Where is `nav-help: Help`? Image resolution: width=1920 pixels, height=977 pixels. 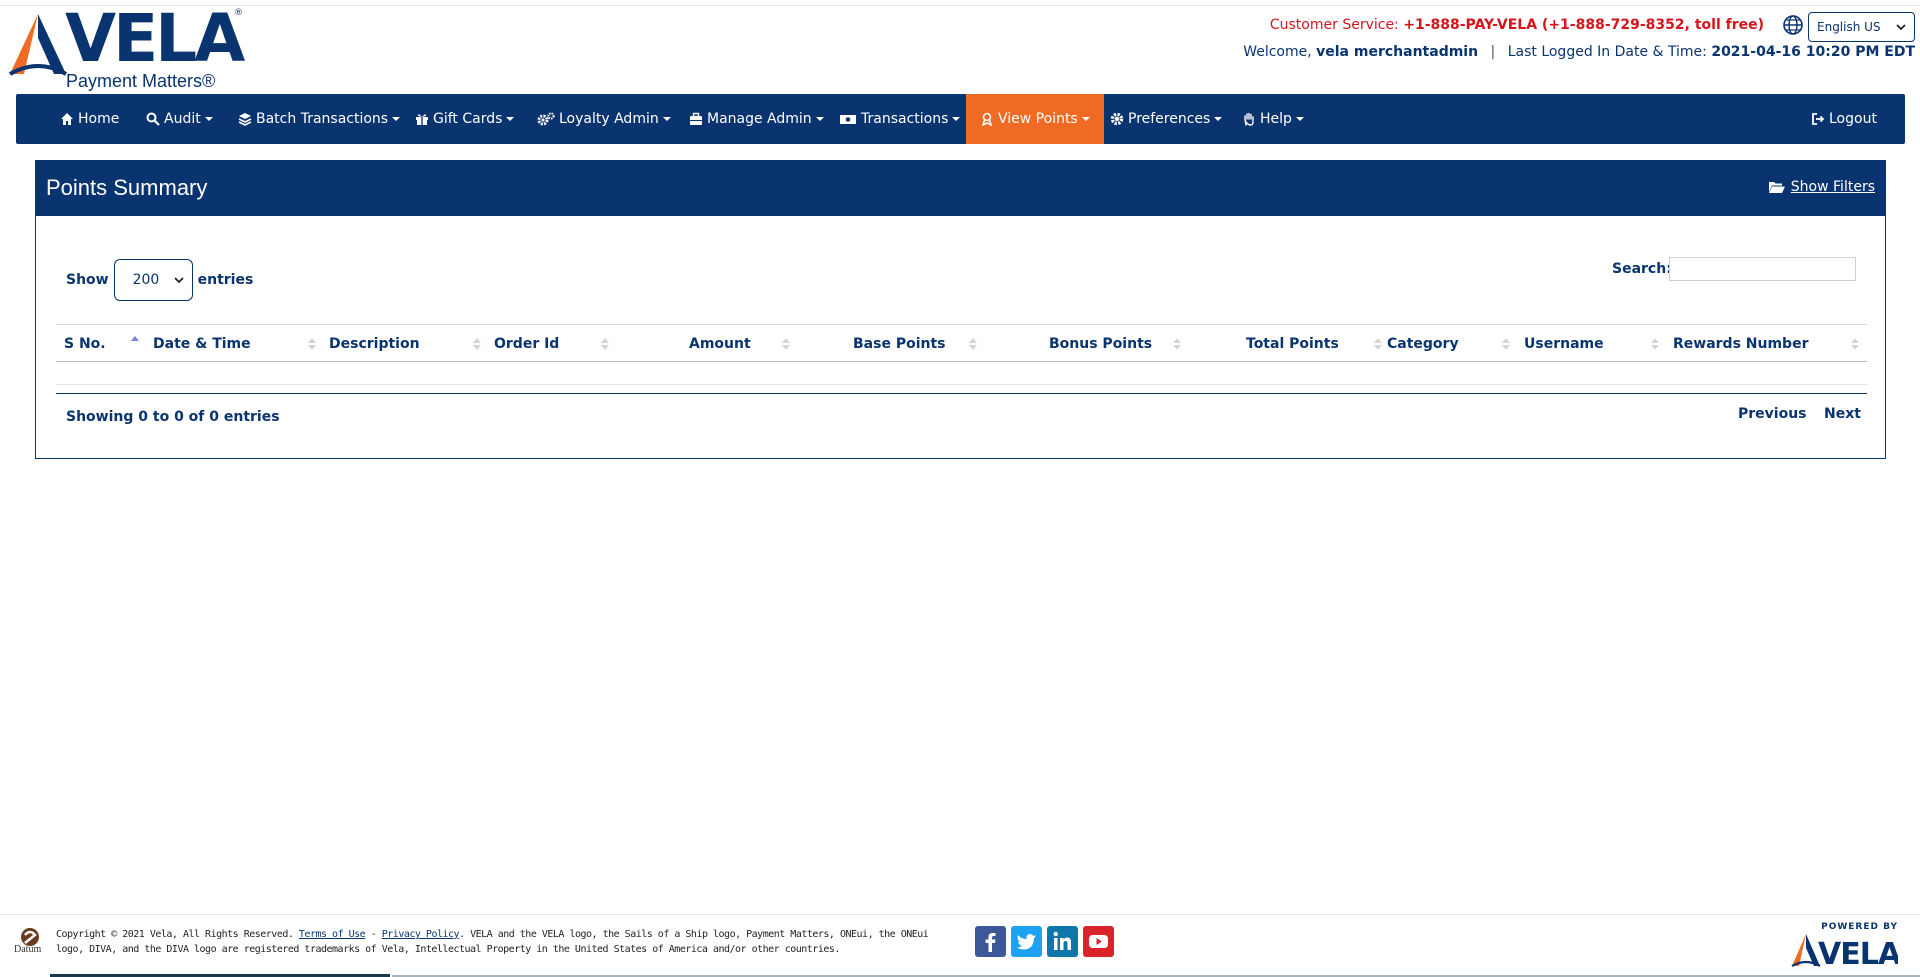 nav-help: Help is located at coordinates (1273, 119).